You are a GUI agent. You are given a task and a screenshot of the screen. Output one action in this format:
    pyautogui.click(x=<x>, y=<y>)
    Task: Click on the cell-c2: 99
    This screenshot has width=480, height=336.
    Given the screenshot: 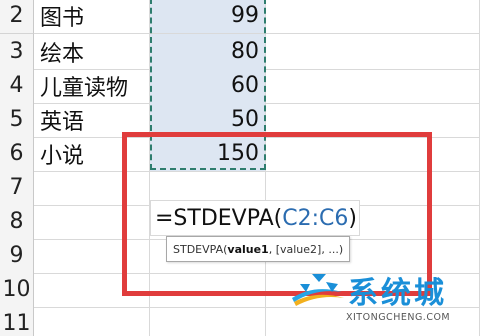 What is the action you would take?
    pyautogui.click(x=208, y=17)
    